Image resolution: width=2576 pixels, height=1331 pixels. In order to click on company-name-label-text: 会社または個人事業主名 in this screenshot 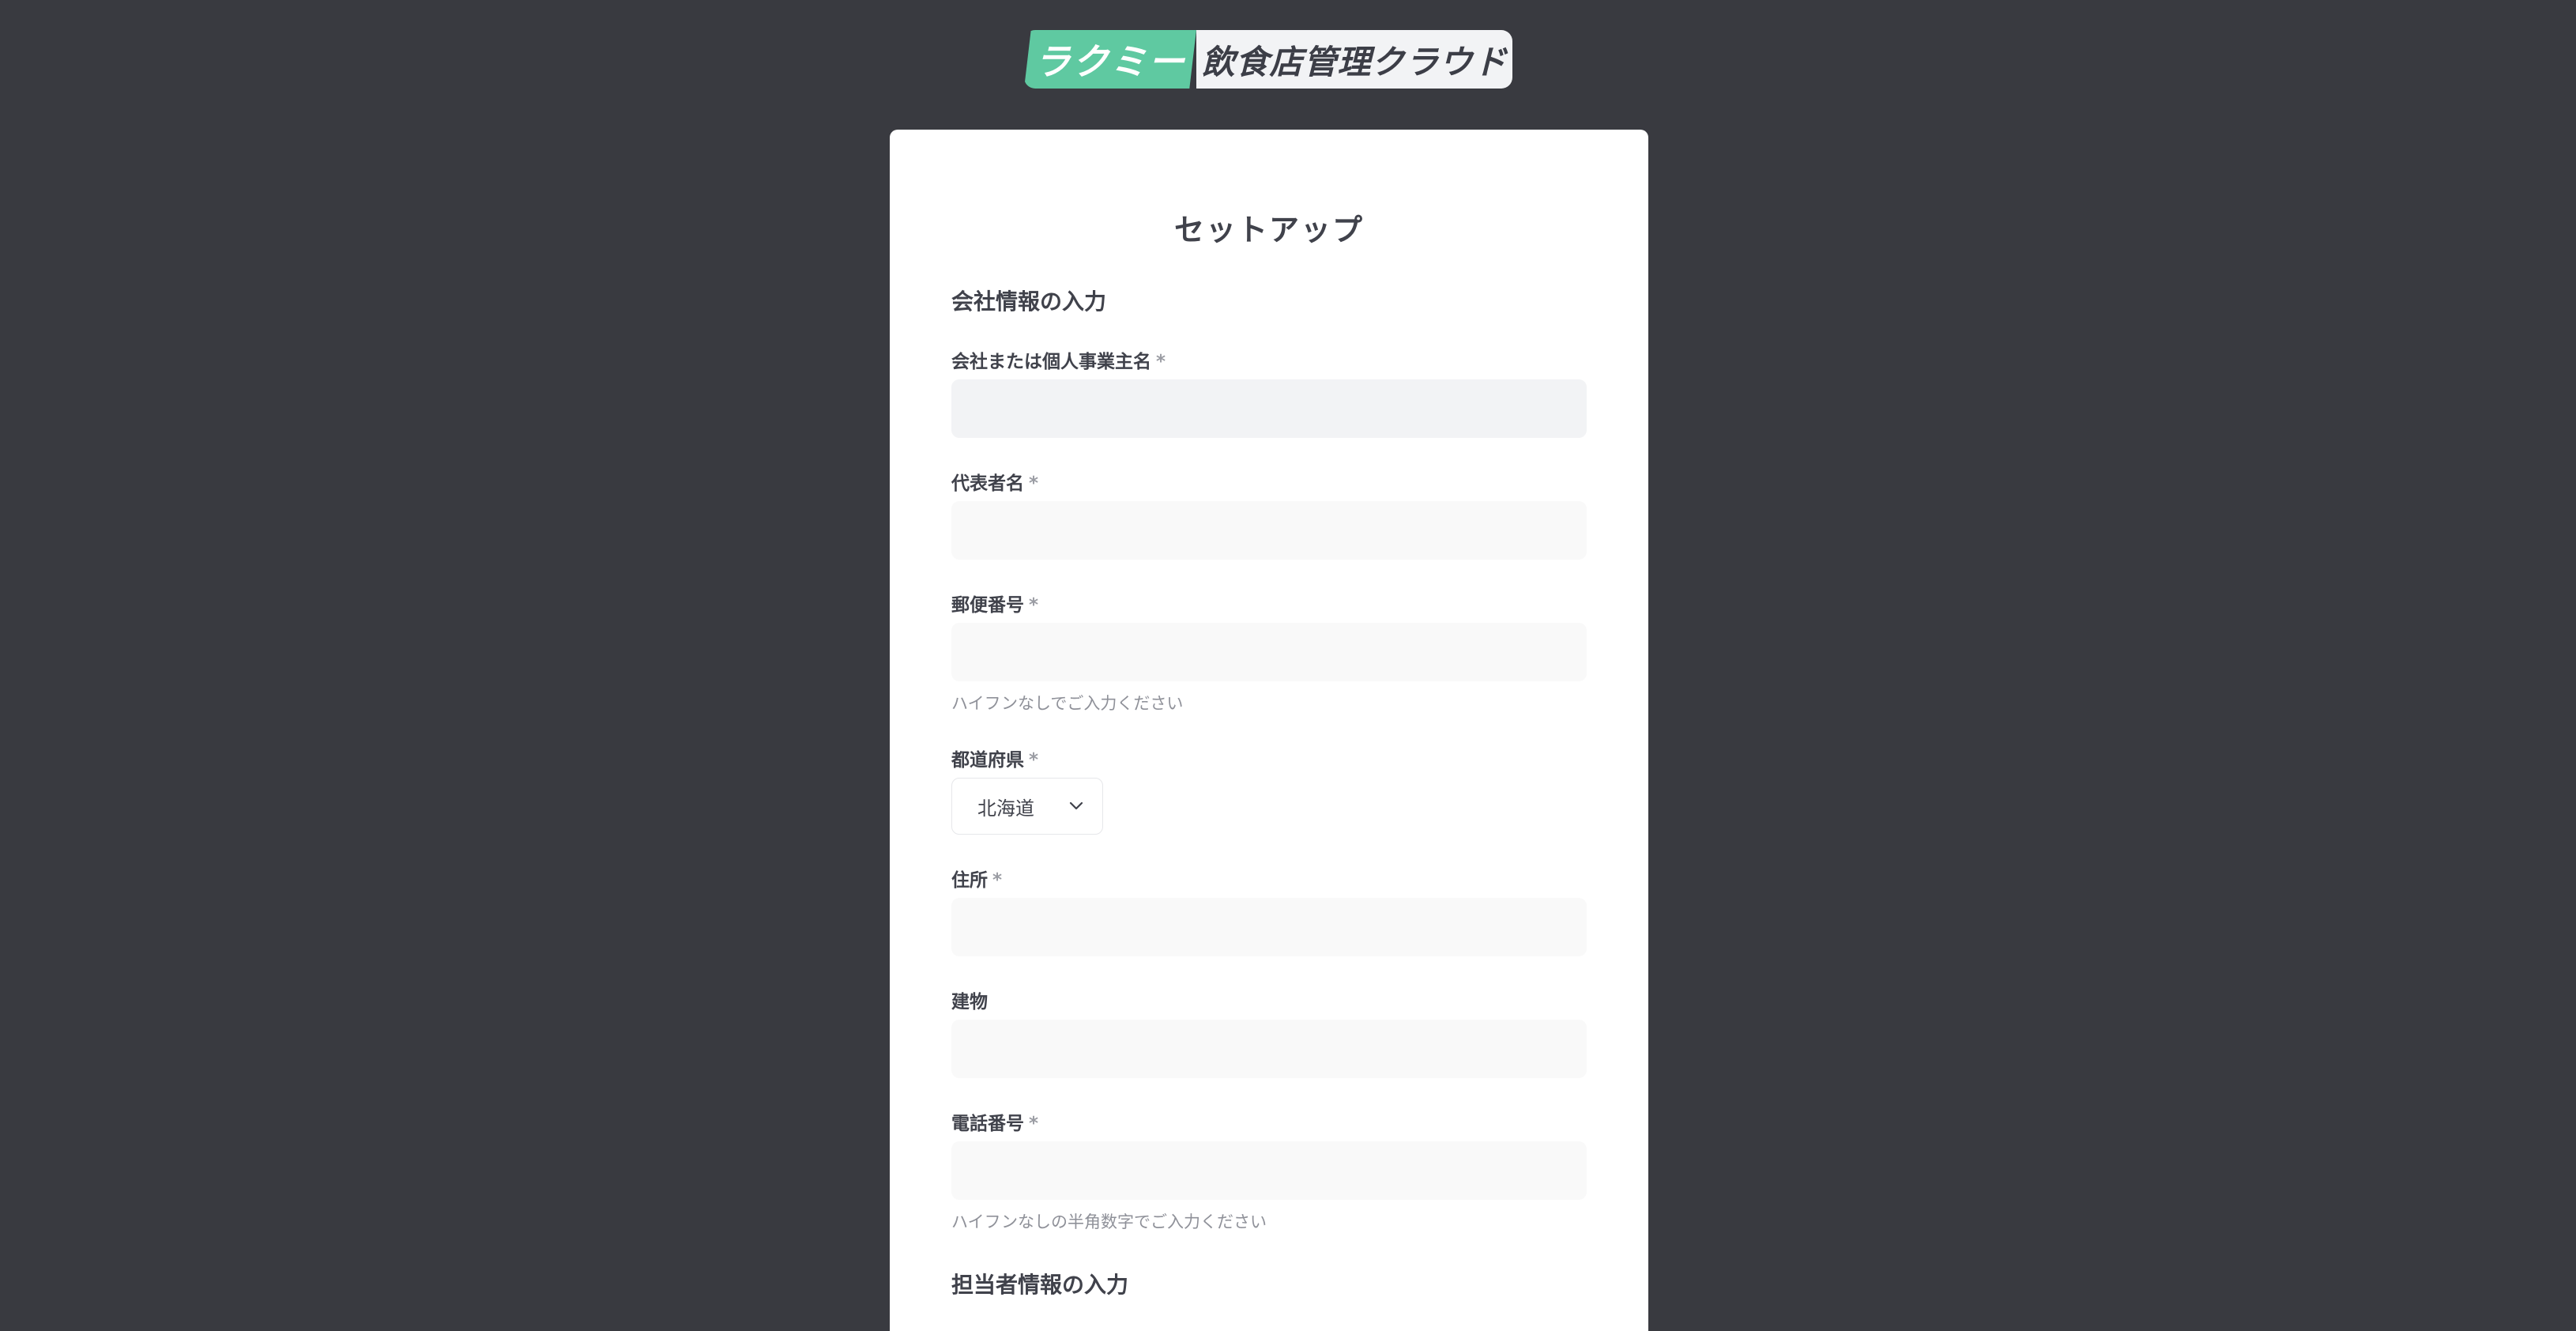, I will do `click(1051, 362)`.